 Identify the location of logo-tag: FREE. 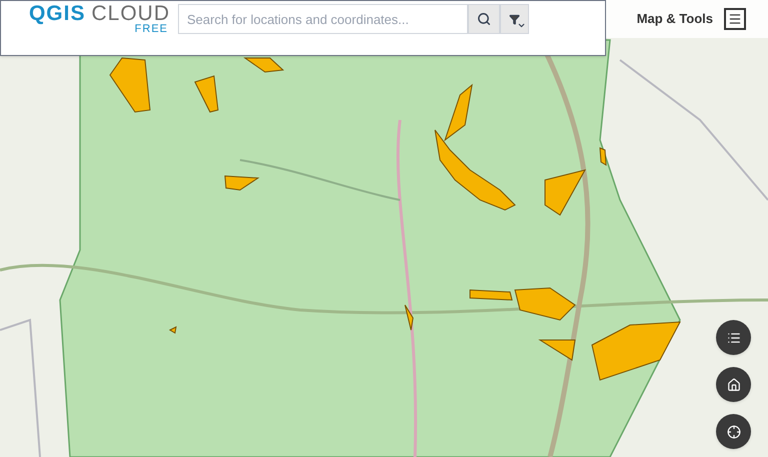
(151, 29).